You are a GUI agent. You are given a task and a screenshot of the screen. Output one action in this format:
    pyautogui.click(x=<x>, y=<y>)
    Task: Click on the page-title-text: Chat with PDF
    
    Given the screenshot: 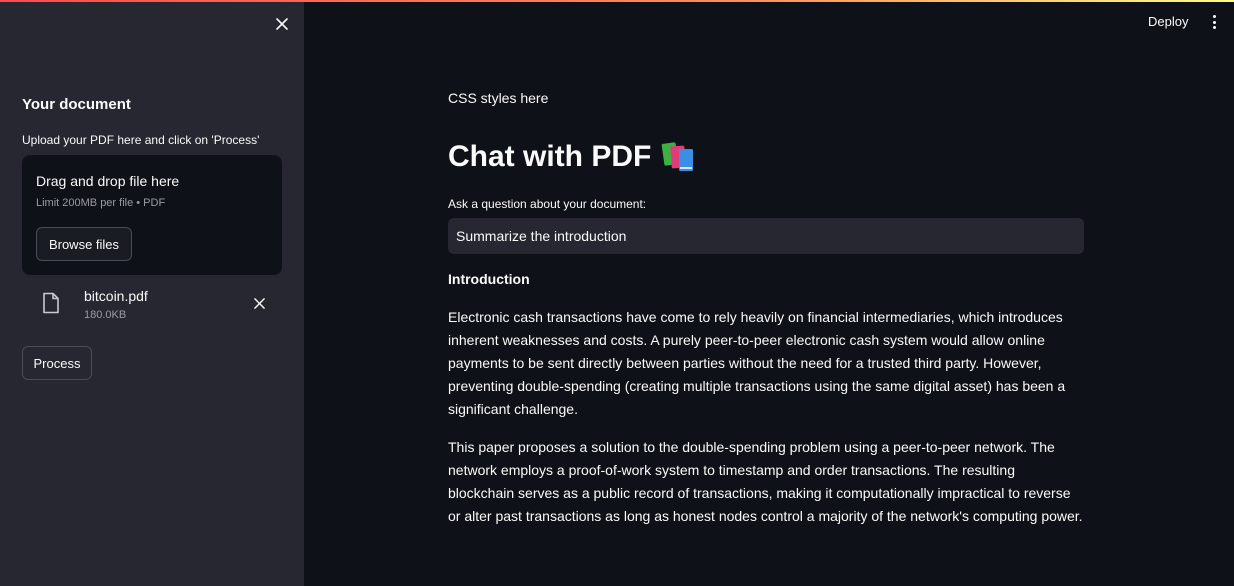 What is the action you would take?
    pyautogui.click(x=550, y=156)
    